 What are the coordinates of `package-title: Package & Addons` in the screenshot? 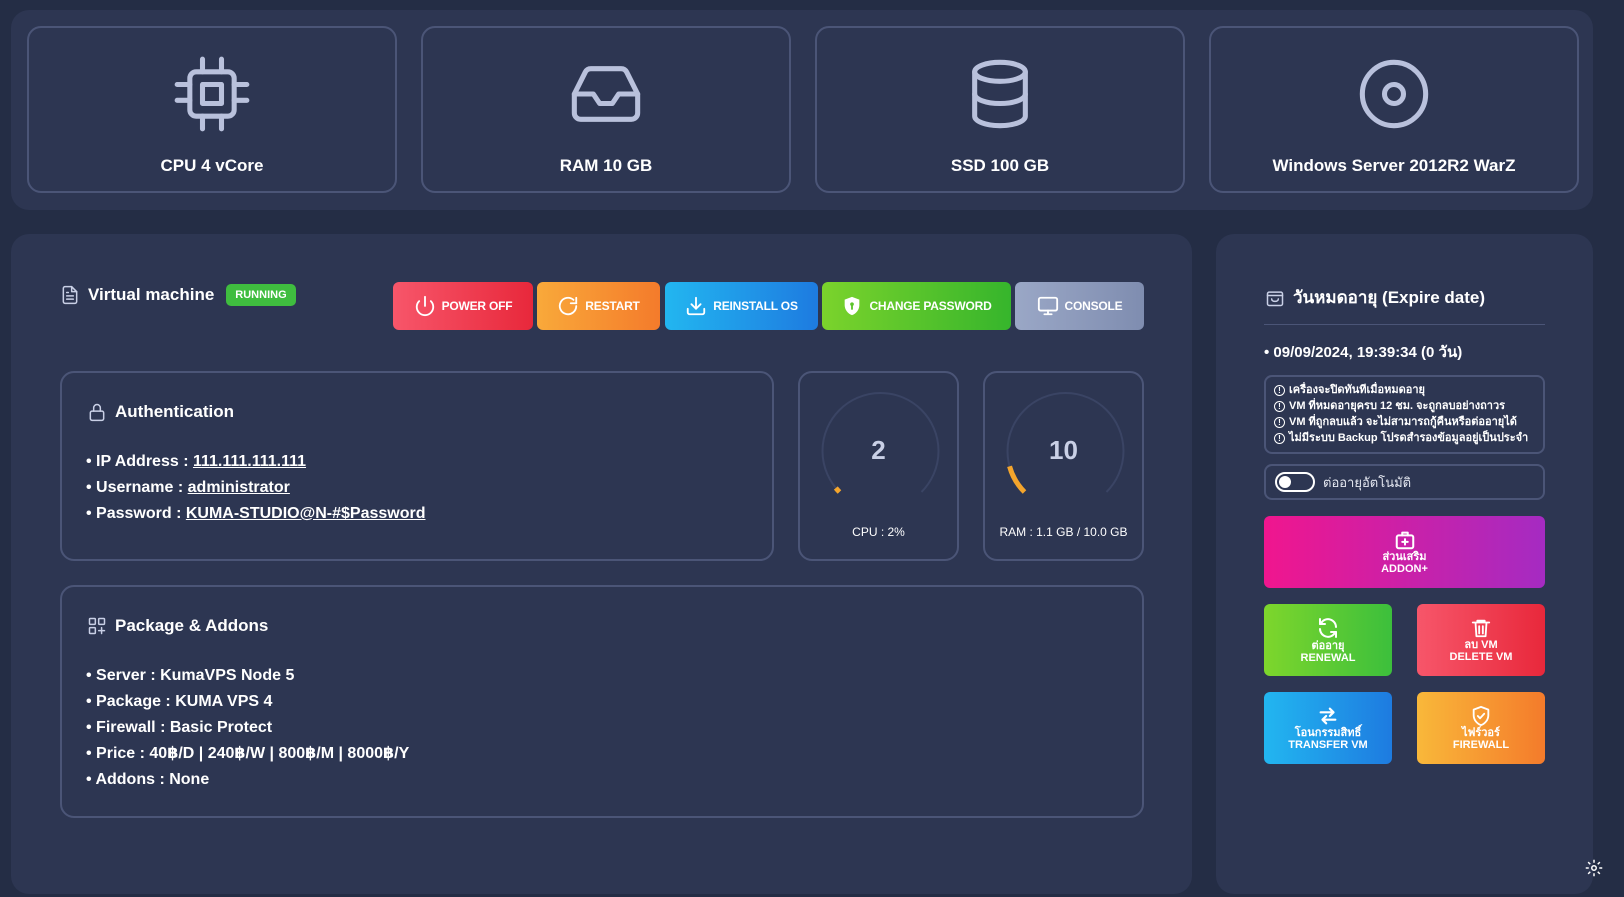 It's located at (177, 626).